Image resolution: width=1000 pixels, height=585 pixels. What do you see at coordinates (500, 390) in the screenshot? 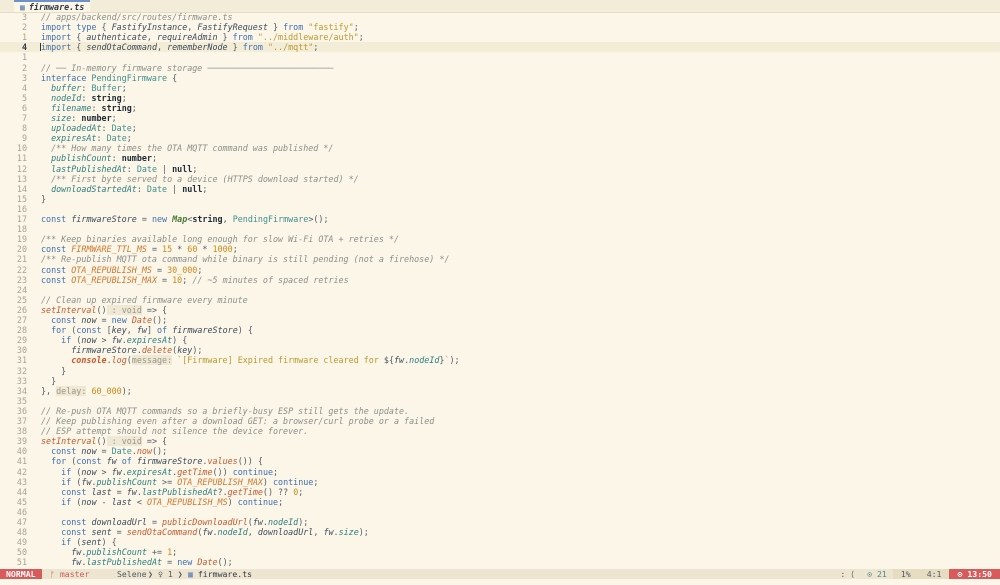
I see `code-line: 34}, delay: 60_000);` at bounding box center [500, 390].